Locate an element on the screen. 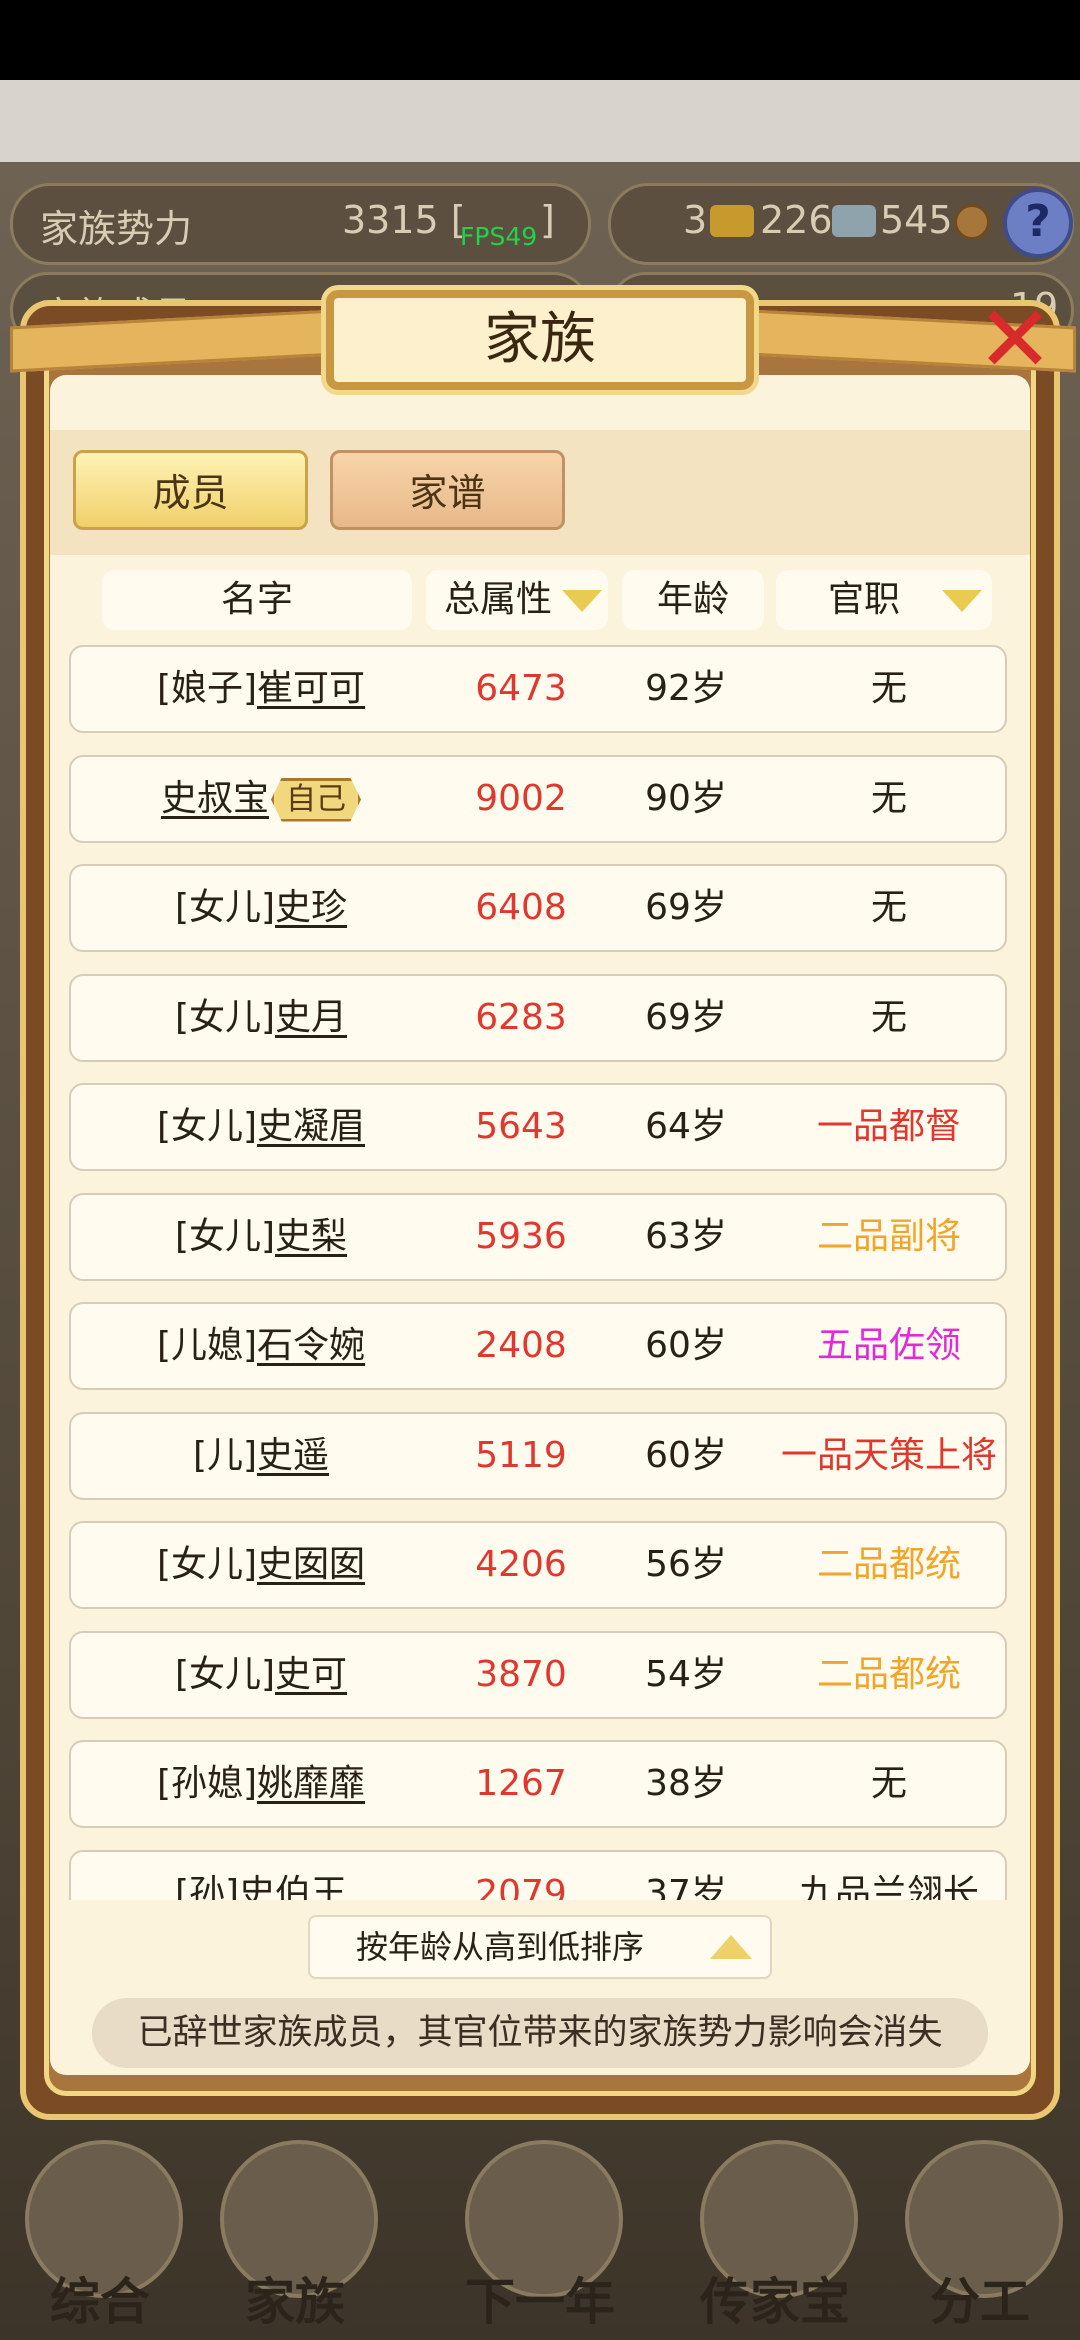 Image resolution: width=1080 pixels, height=2340 pixels. sort-order-label: 按年龄从高到低排序 is located at coordinates (499, 1947).